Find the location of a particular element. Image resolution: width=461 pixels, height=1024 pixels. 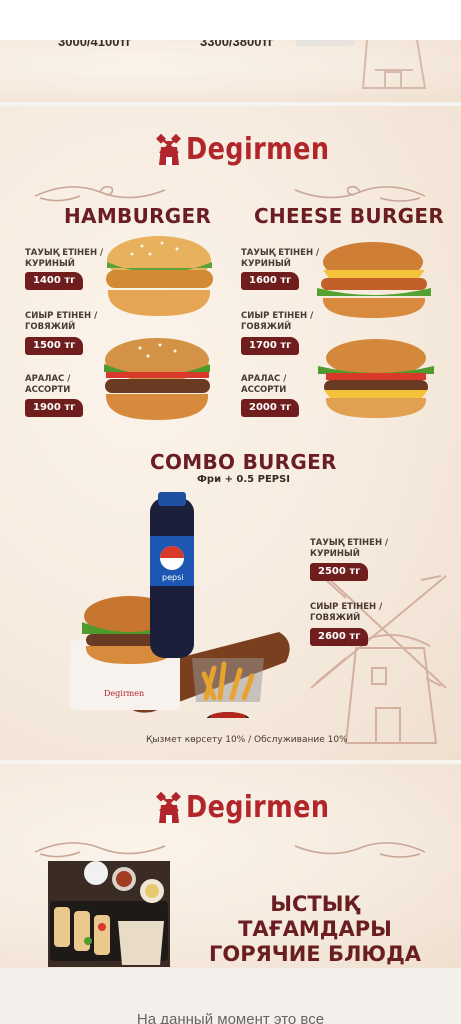

cheeseburger-image-beef is located at coordinates (376, 378).